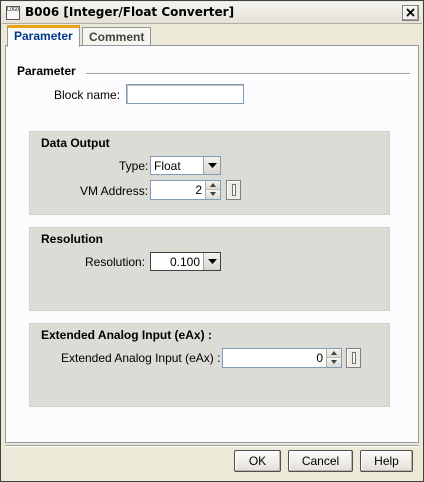  I want to click on data-output-title: Data Output, so click(75, 143).